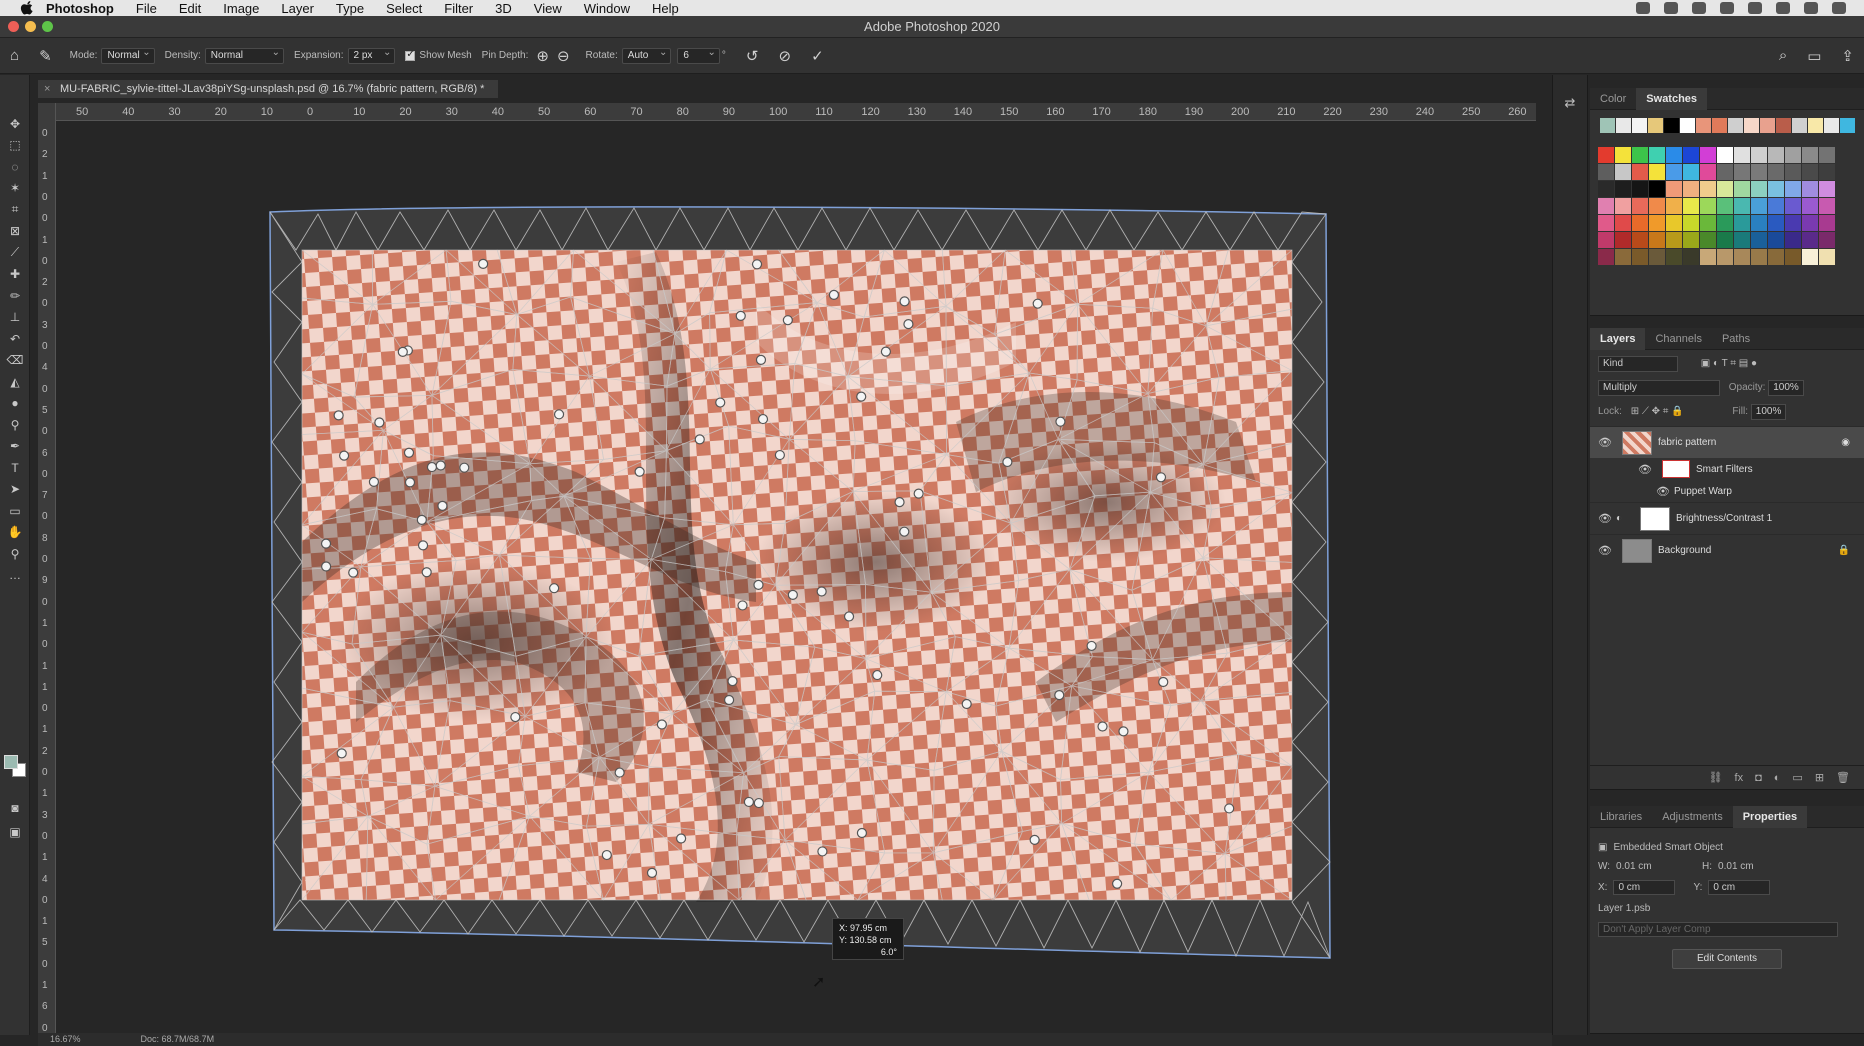  What do you see at coordinates (47, 26) in the screenshot?
I see `zoom-window-button` at bounding box center [47, 26].